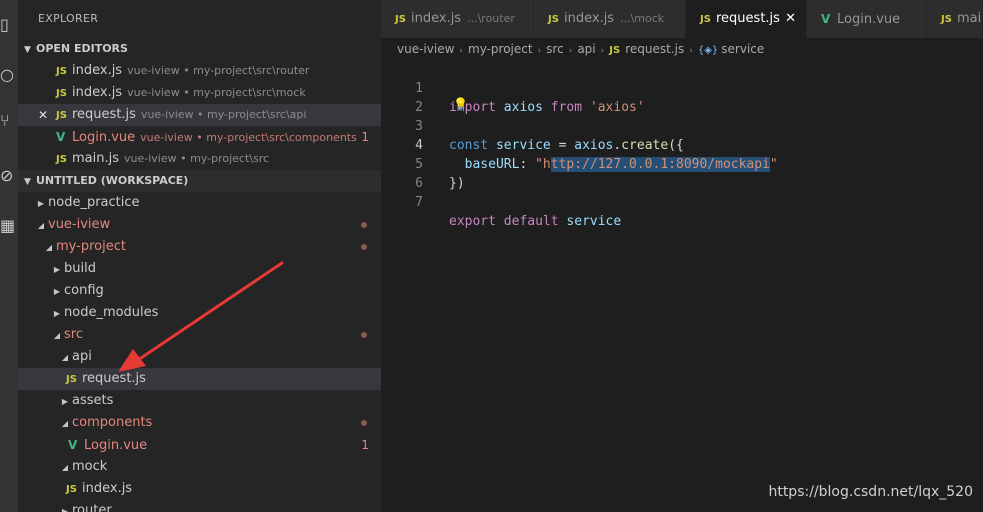 This screenshot has width=983, height=512. What do you see at coordinates (457, 19) in the screenshot?
I see `tab-index-router: JS index.js ...\router` at bounding box center [457, 19].